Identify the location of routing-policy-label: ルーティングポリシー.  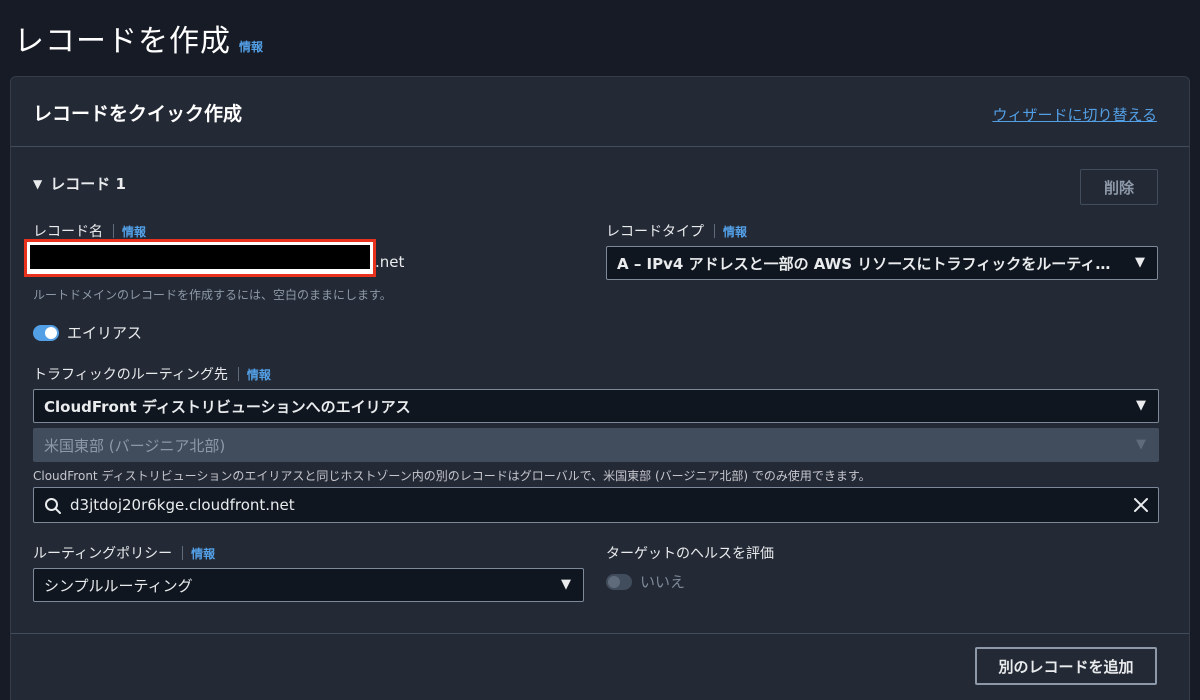
(103, 554).